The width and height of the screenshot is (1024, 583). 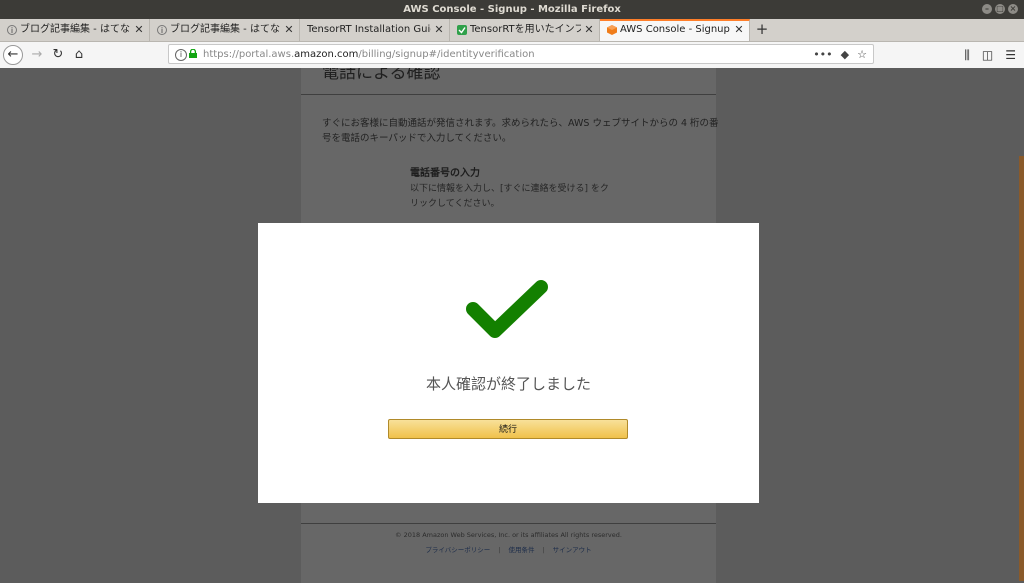 I want to click on window-controls: – □ ×, so click(x=1000, y=9).